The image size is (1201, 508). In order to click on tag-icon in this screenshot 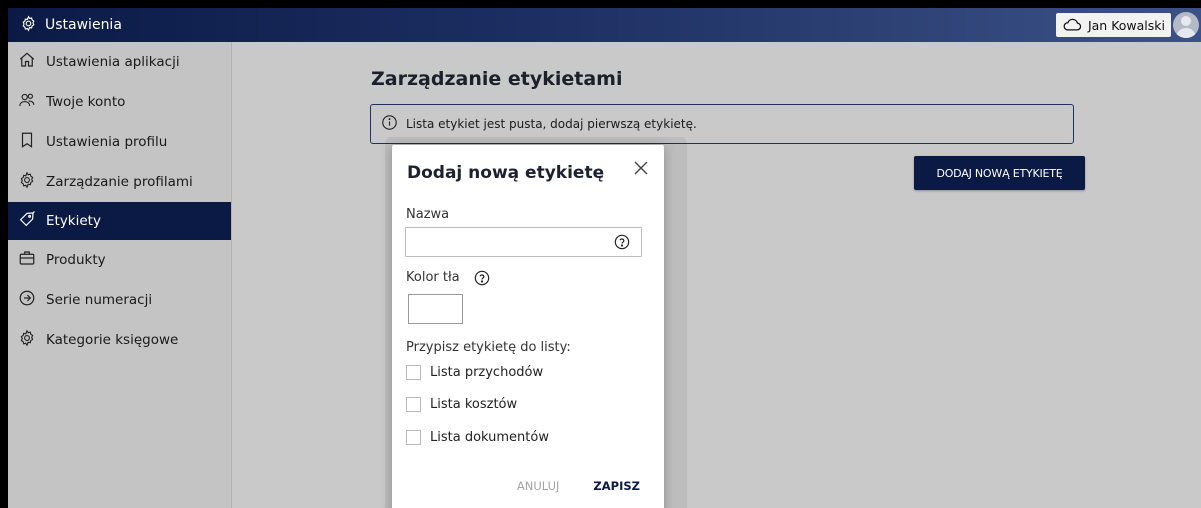, I will do `click(27, 221)`.